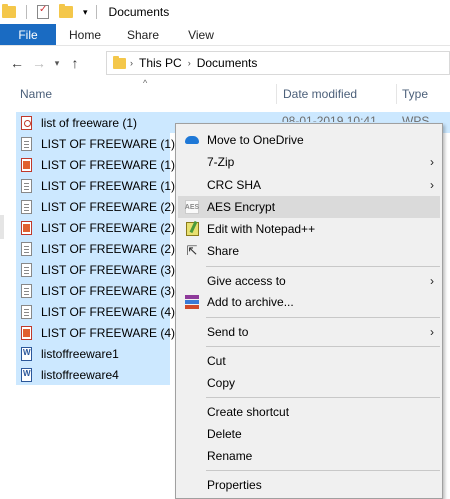 This screenshot has width=450, height=499. What do you see at coordinates (416, 118) in the screenshot?
I see `file-type: WPS PDF` at bounding box center [416, 118].